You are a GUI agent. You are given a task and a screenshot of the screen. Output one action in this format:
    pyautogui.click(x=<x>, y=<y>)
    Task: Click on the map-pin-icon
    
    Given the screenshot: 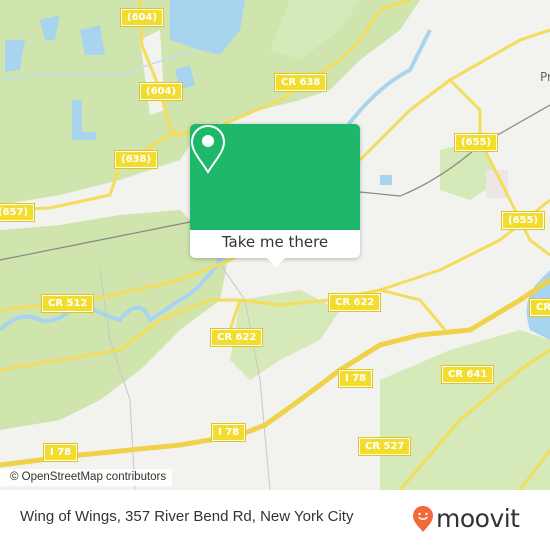 What is the action you would take?
    pyautogui.click(x=208, y=149)
    